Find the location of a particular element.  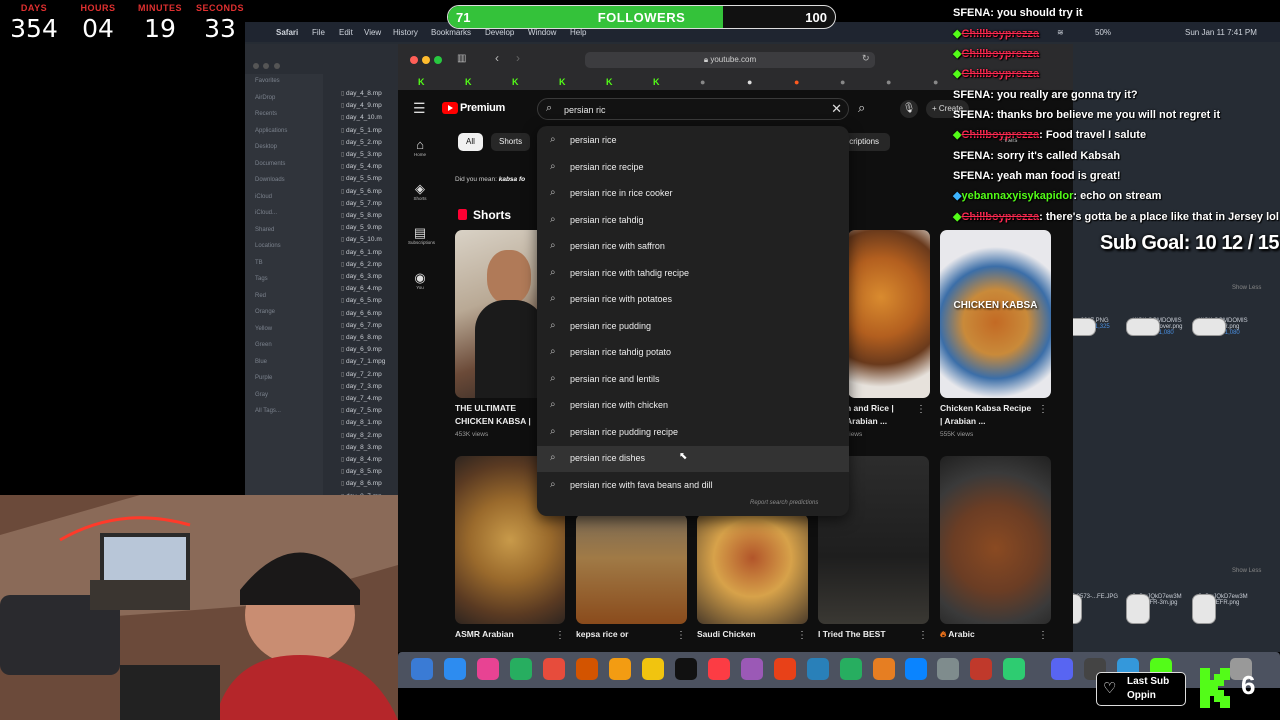

search-suggestion: ⌕ persian rice tahdig potato is located at coordinates (693, 353).